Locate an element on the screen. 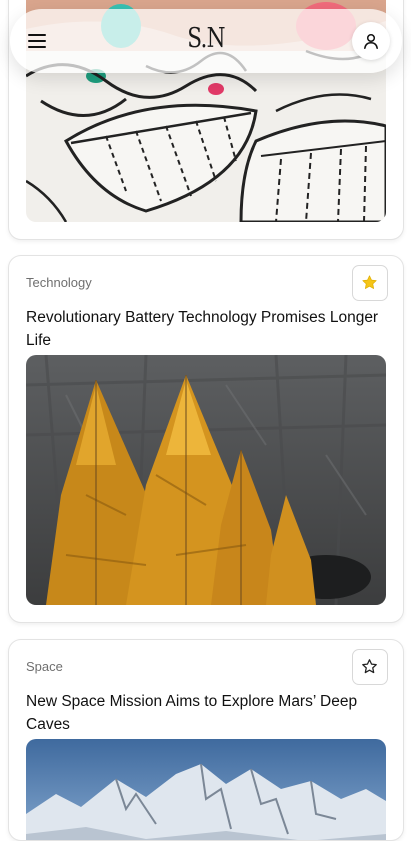  profile-button is located at coordinates (371, 41).